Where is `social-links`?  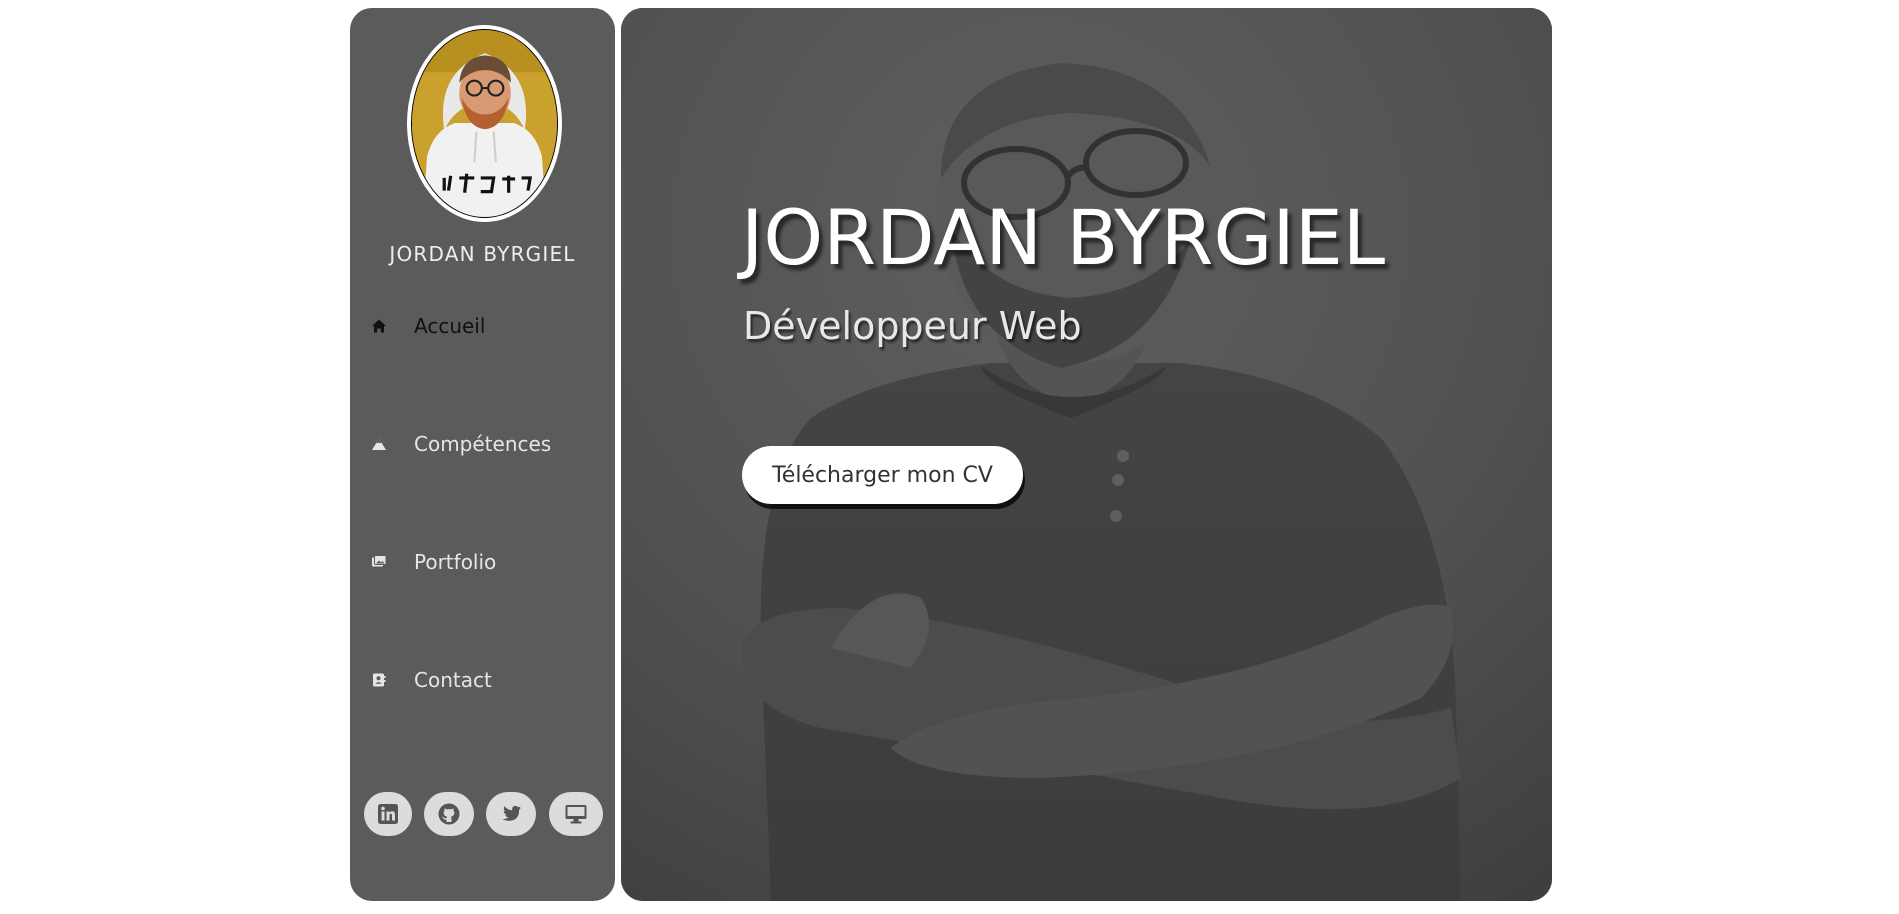
social-links is located at coordinates (484, 815).